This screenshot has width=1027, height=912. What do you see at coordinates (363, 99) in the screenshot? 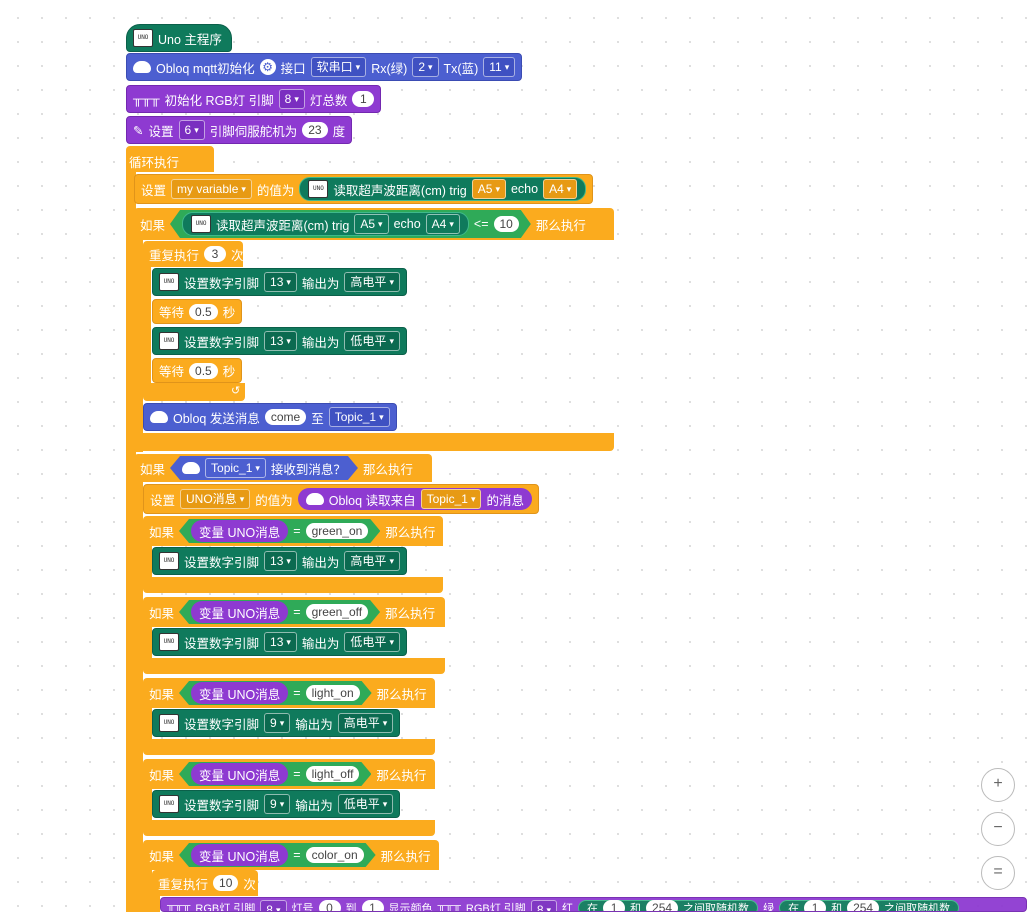
I see `rgb-count-input: 1` at bounding box center [363, 99].